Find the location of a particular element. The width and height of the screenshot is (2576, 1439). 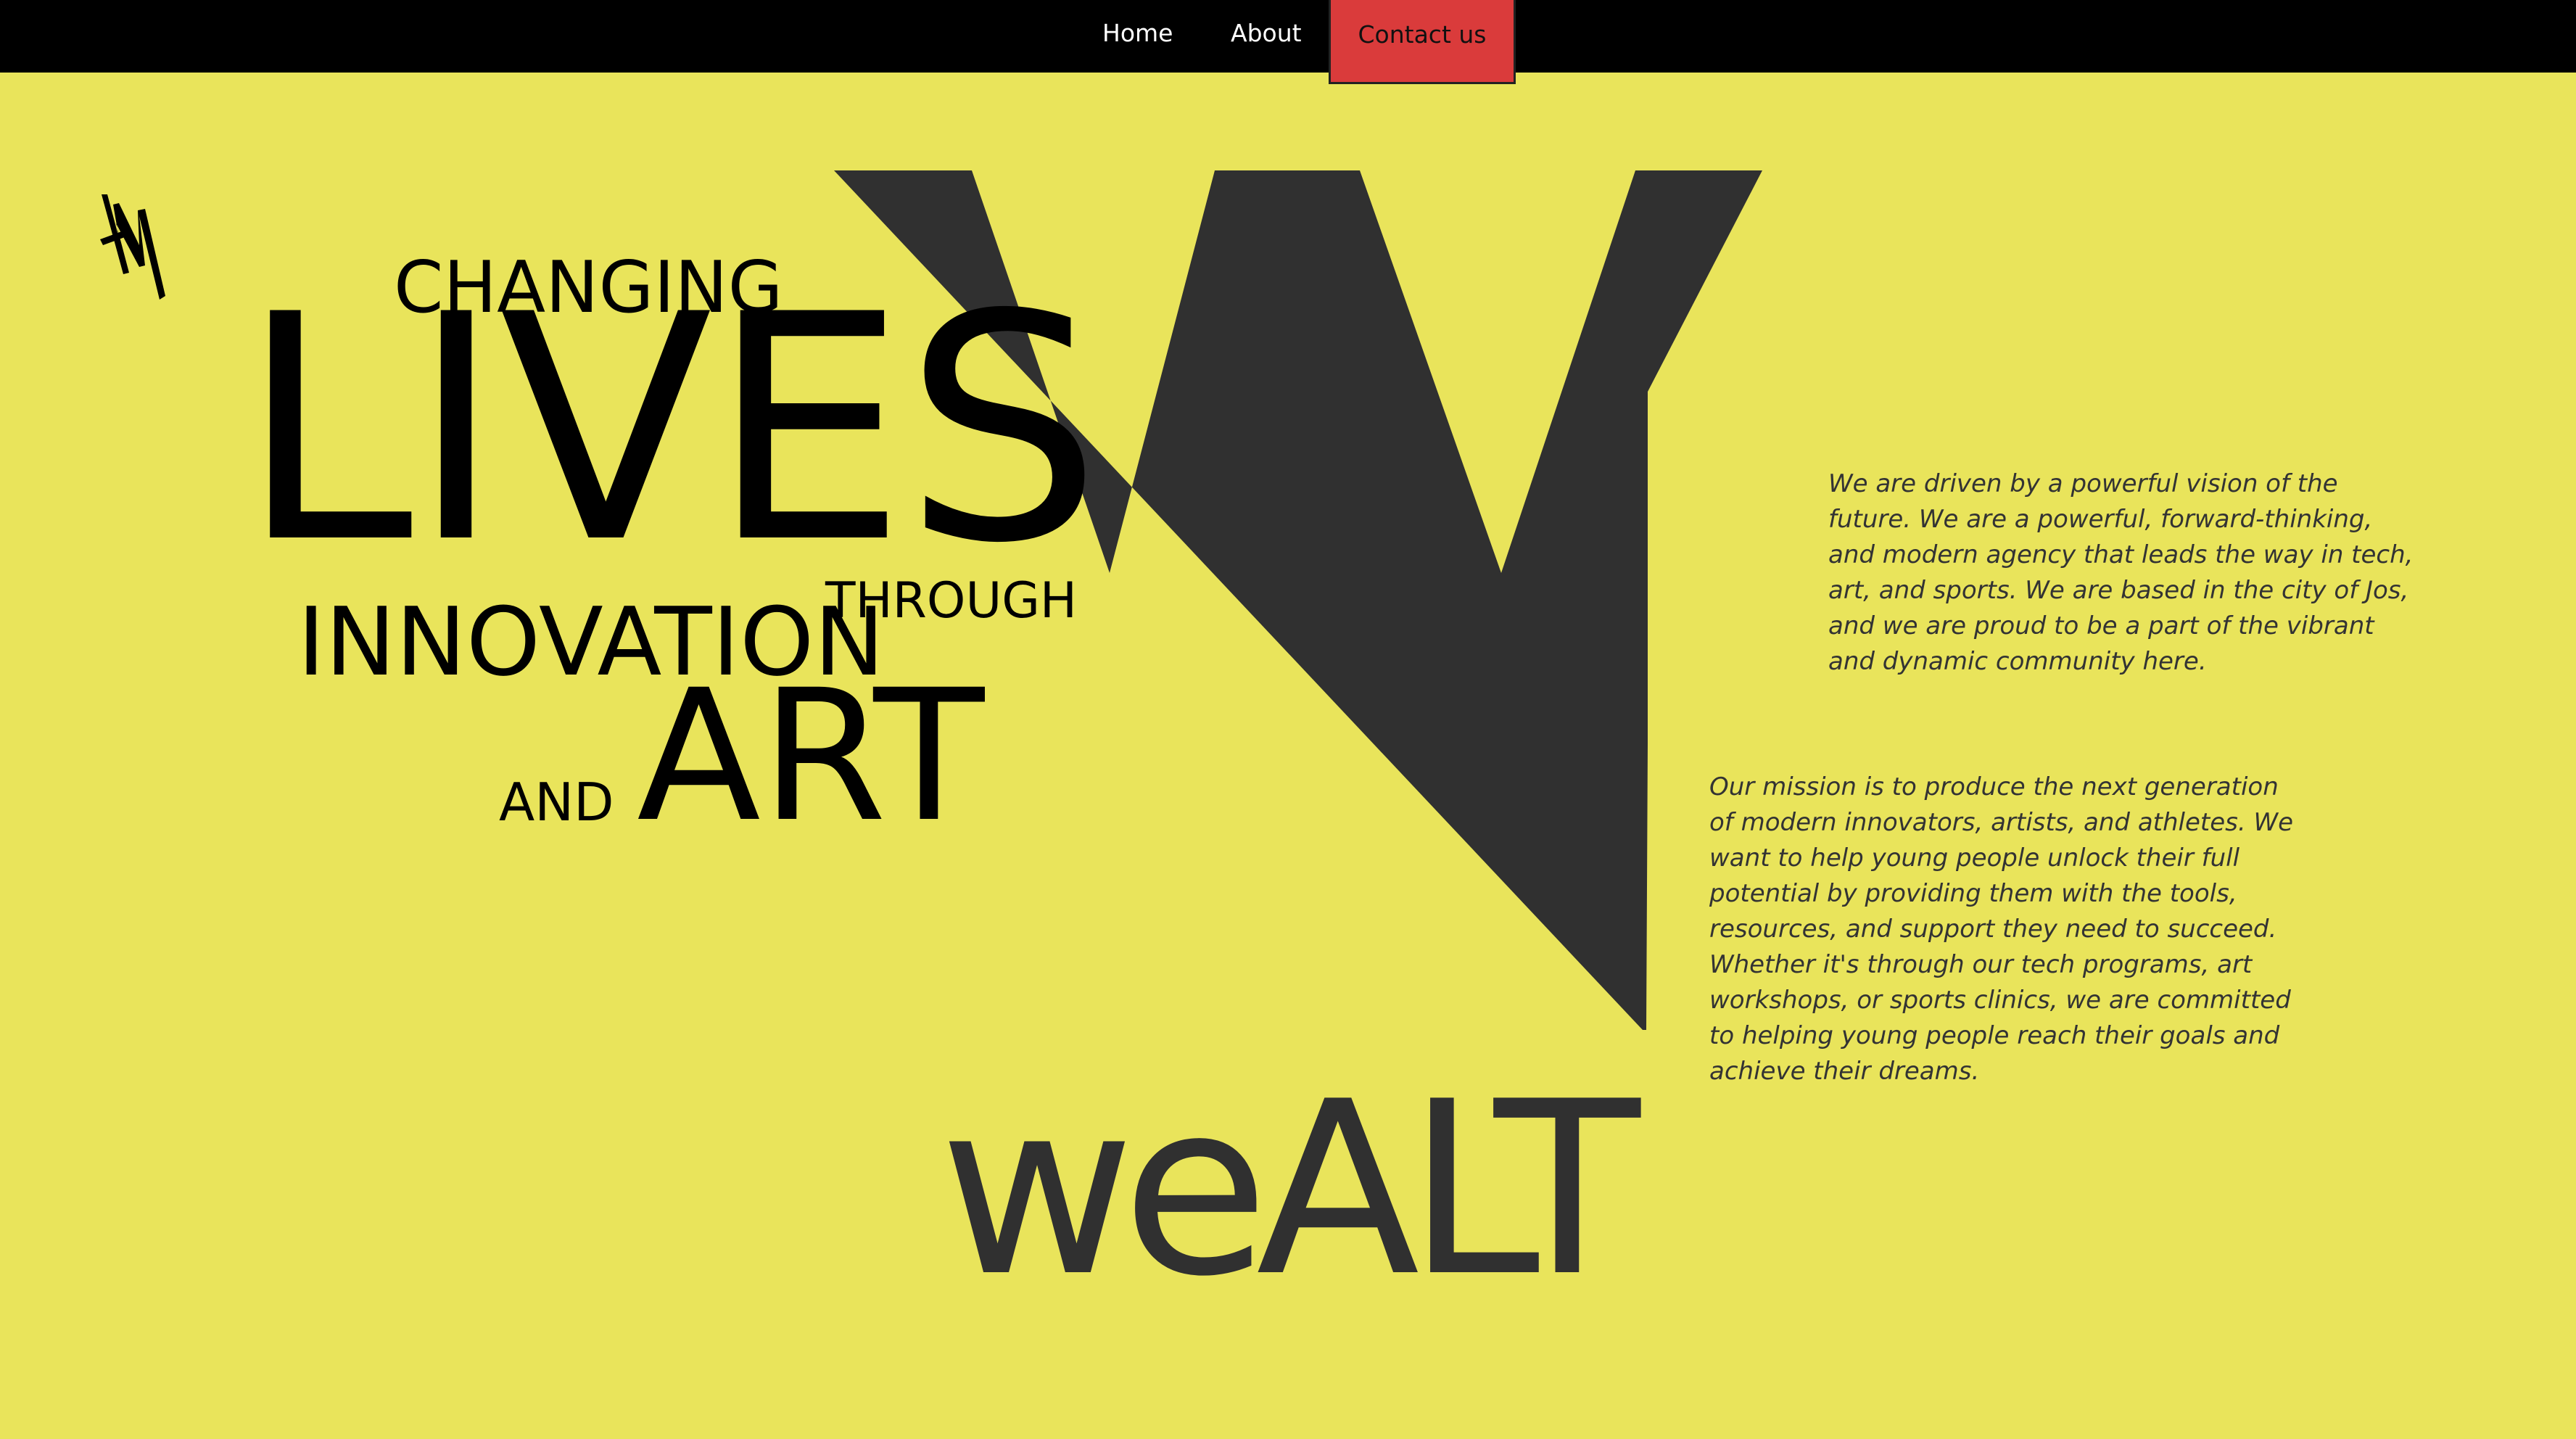

top-nav-bar: Home About is located at coordinates (1288, 36).